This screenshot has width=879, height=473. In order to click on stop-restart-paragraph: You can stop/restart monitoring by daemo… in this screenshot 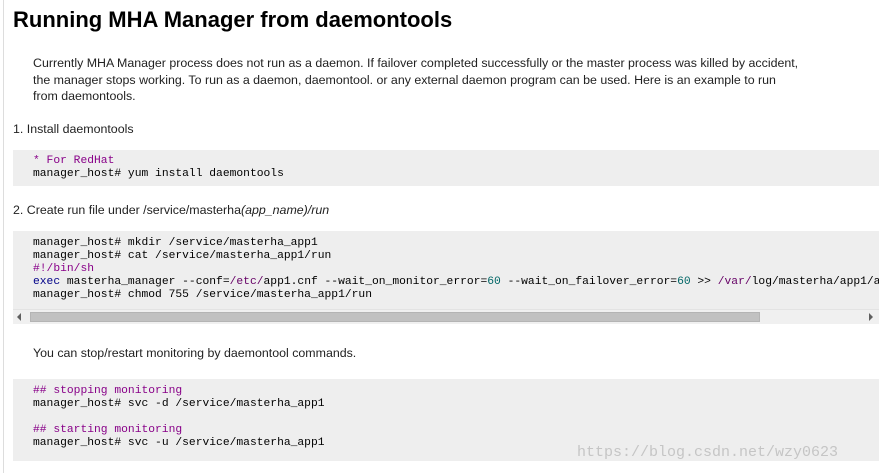, I will do `click(195, 353)`.